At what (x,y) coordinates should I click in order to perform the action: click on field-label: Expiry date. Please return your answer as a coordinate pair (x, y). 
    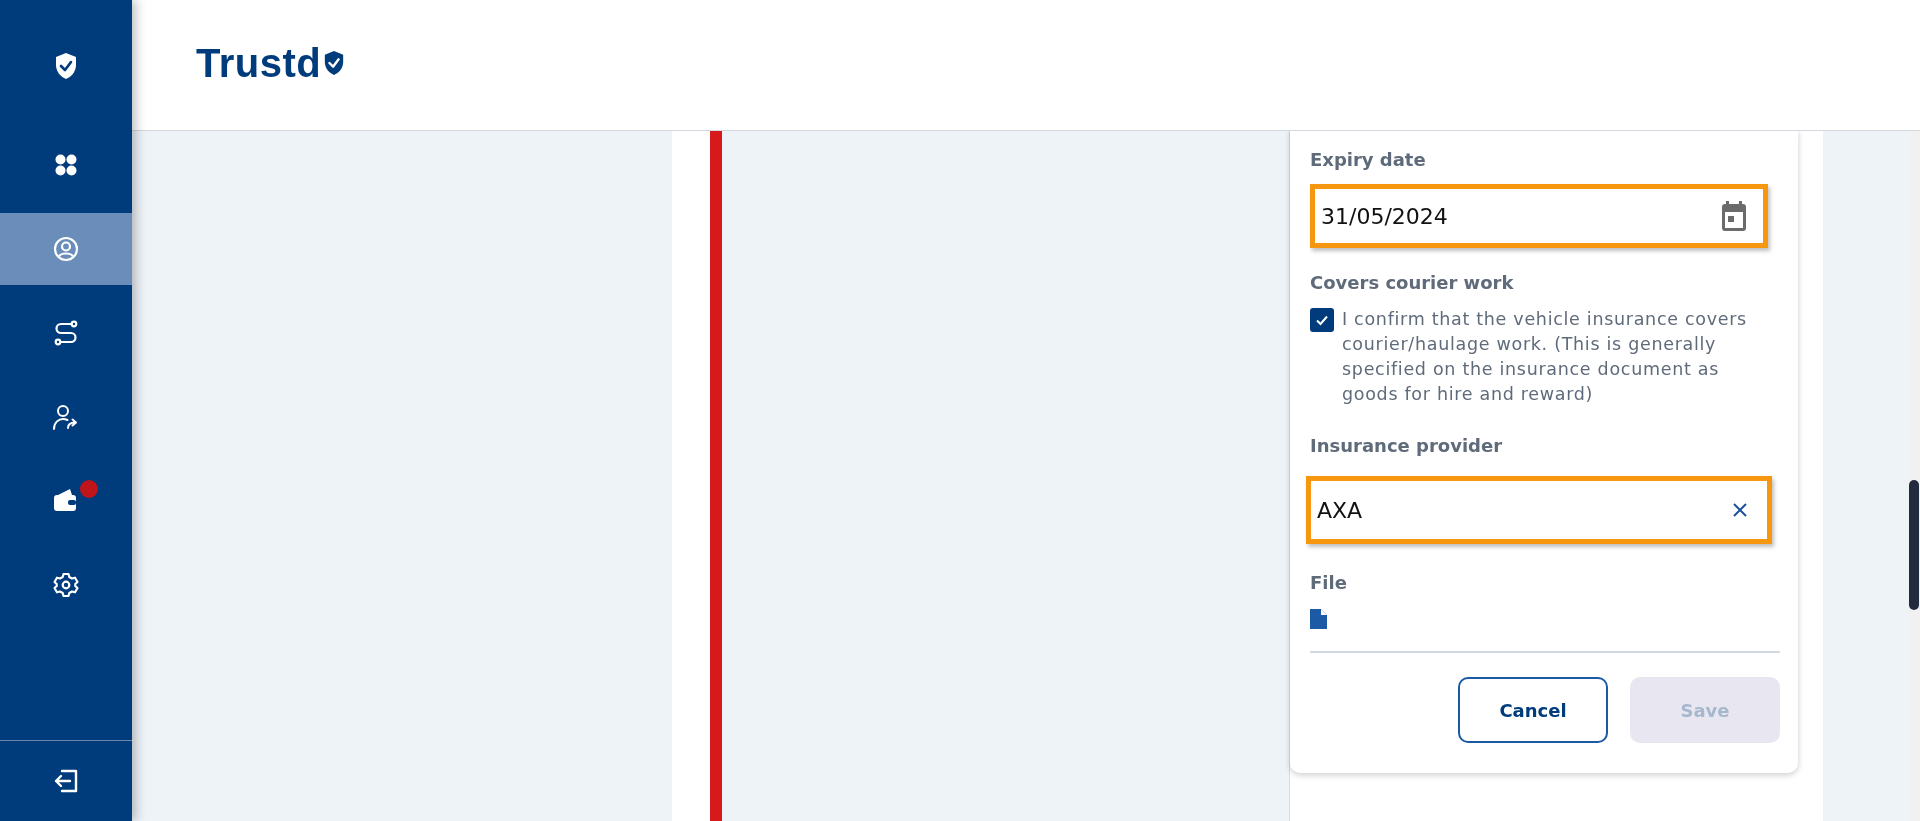
    Looking at the image, I should click on (1368, 159).